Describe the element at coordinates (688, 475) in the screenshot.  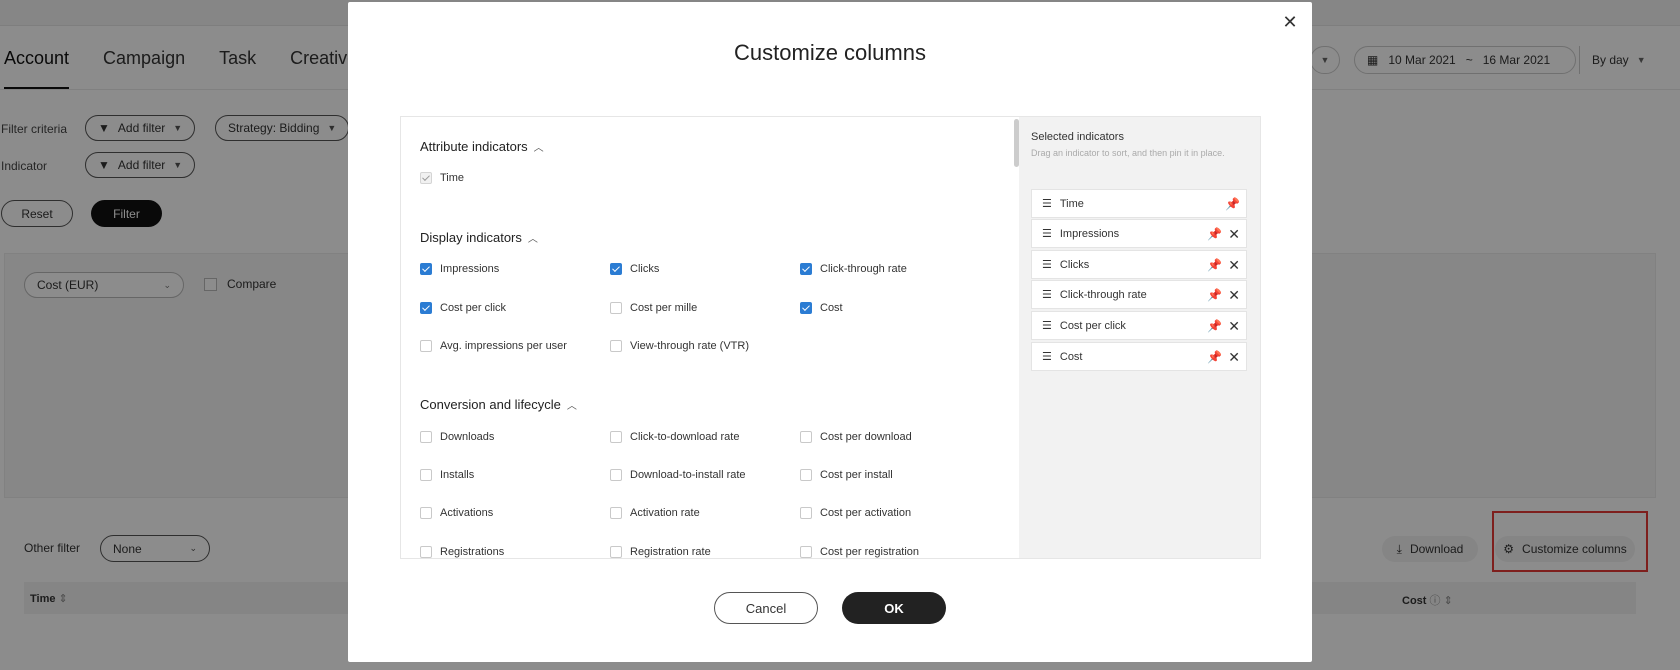
I see `indicator-label: Download-to-install rate` at that location.